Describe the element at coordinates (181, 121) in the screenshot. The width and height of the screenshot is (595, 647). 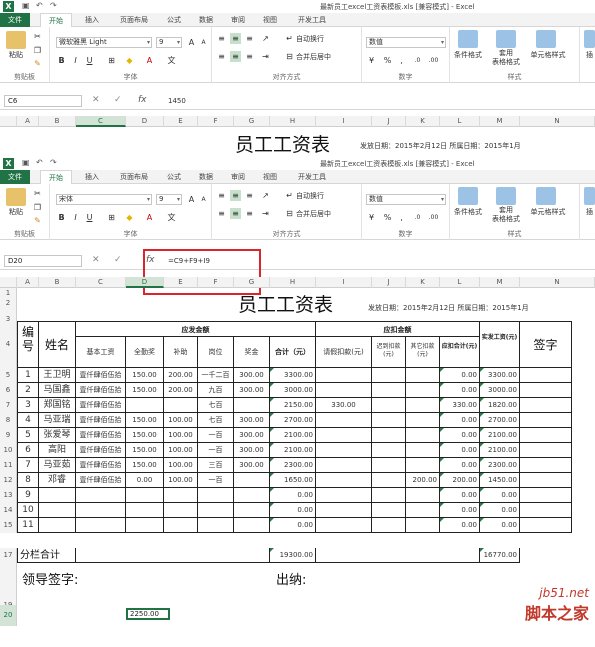
I see `col-header-e: E` at that location.